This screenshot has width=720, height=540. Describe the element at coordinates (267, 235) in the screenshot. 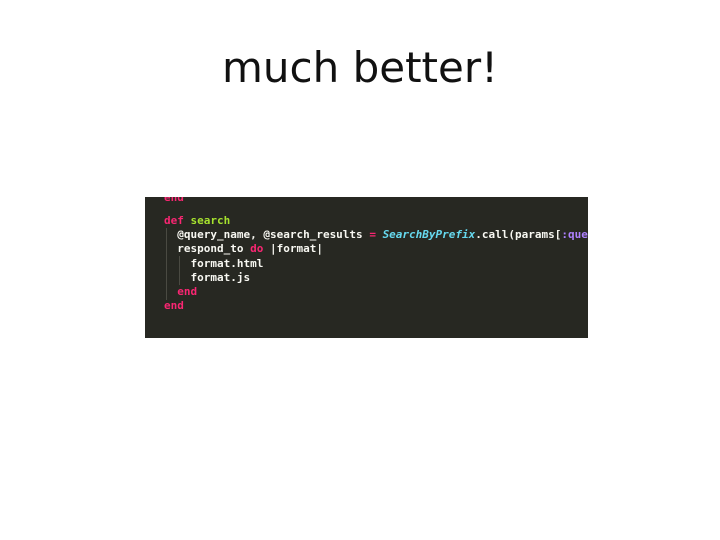

I see `code-token: @query_name, @search_results` at that location.